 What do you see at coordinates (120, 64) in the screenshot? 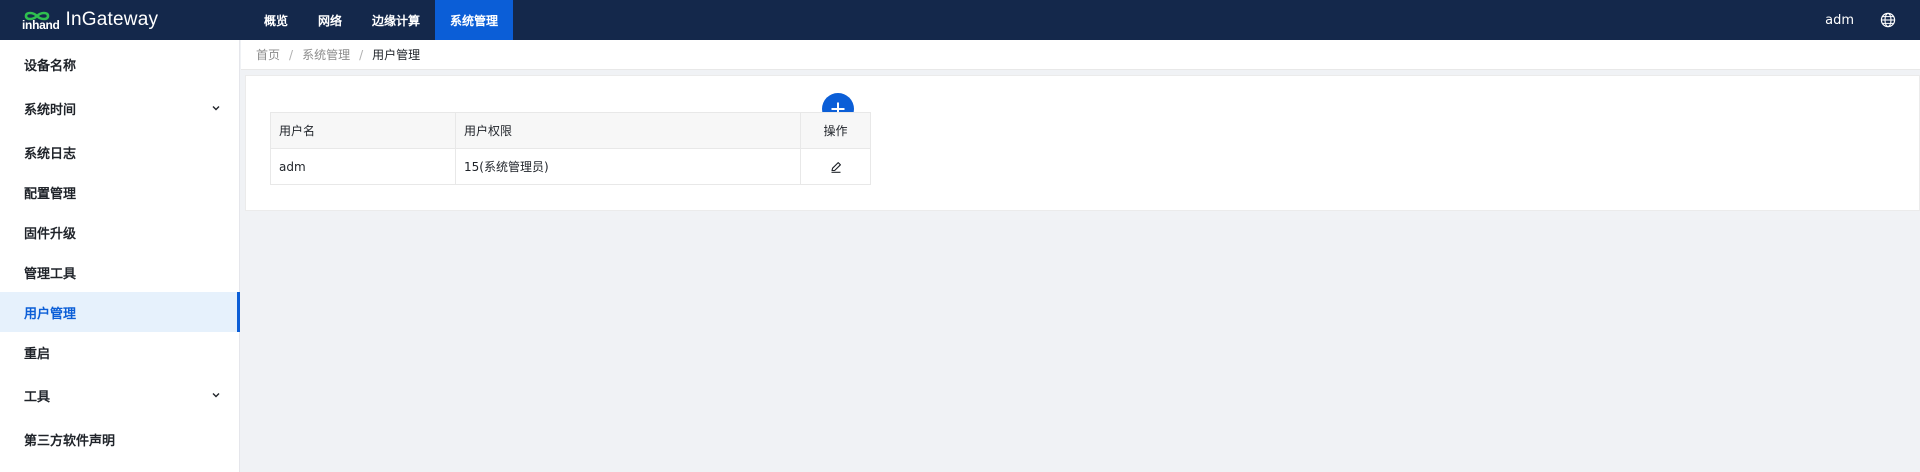
I see `sidebar-item-device-name: 设备名称` at bounding box center [120, 64].